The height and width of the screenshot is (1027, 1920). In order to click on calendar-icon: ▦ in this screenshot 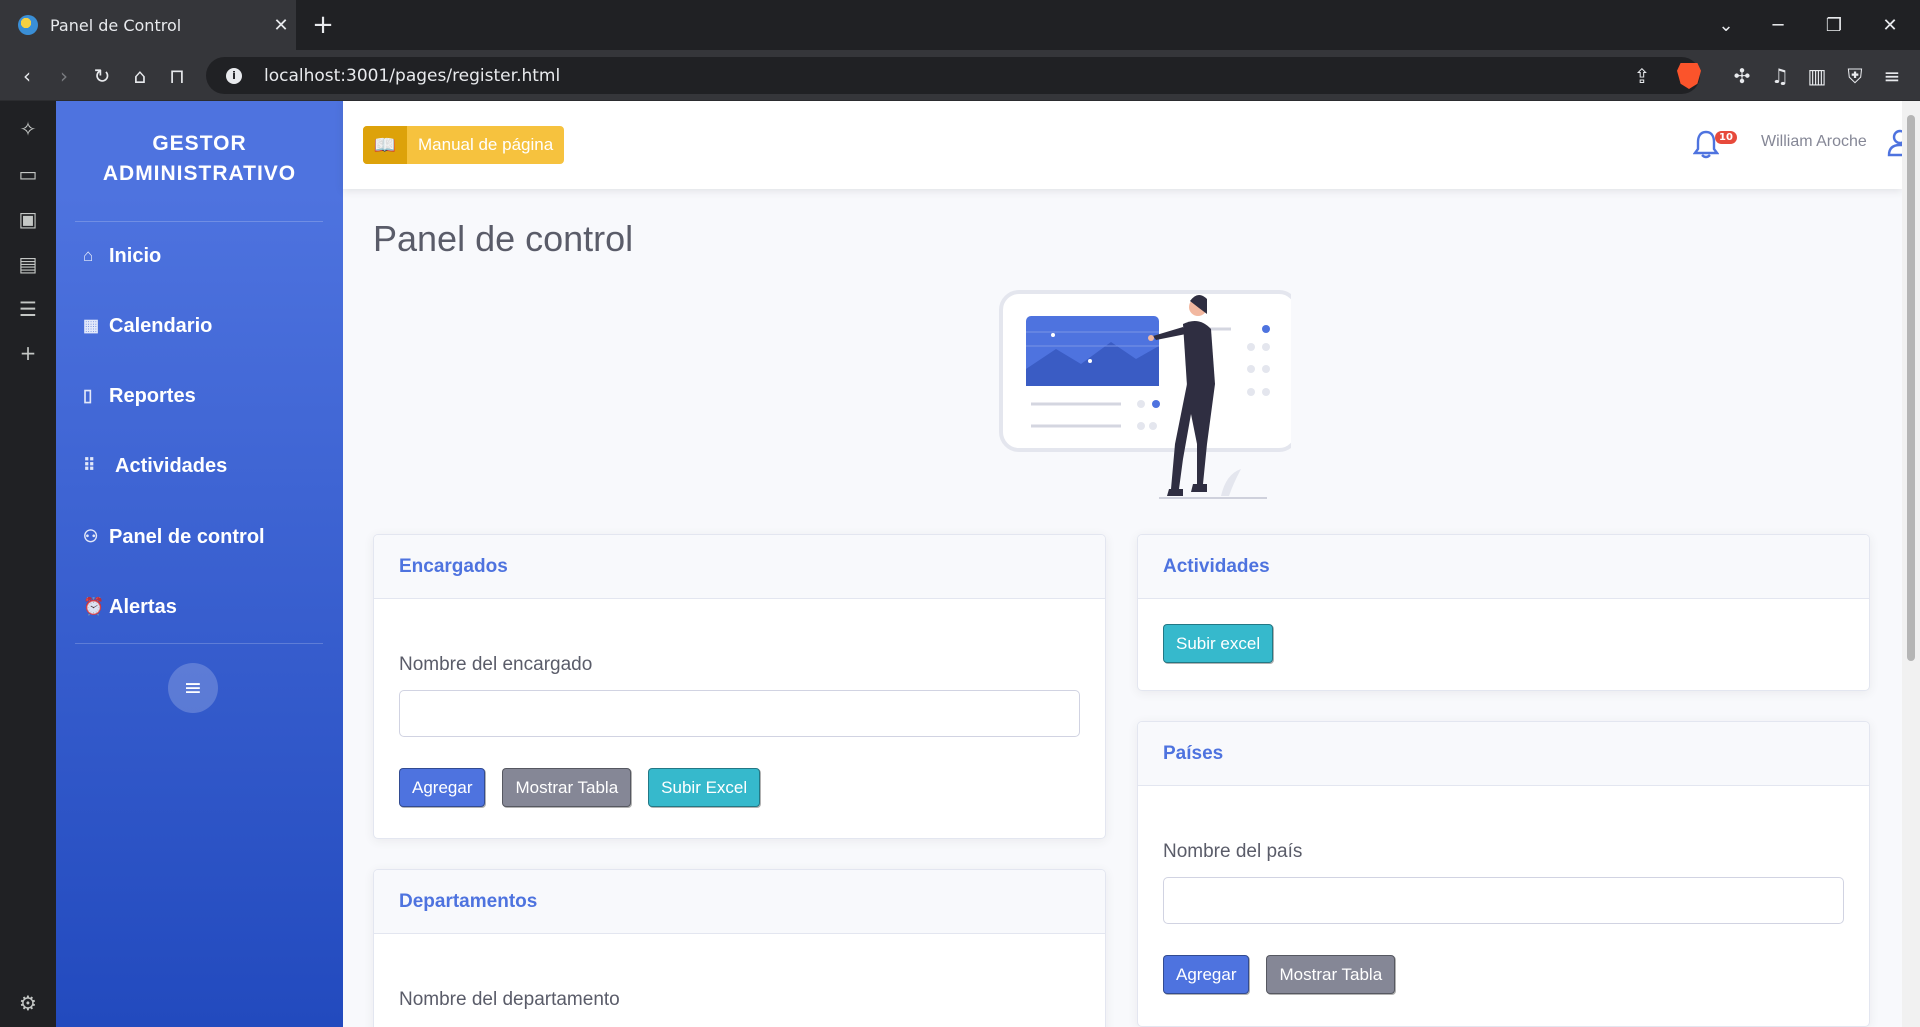, I will do `click(91, 325)`.